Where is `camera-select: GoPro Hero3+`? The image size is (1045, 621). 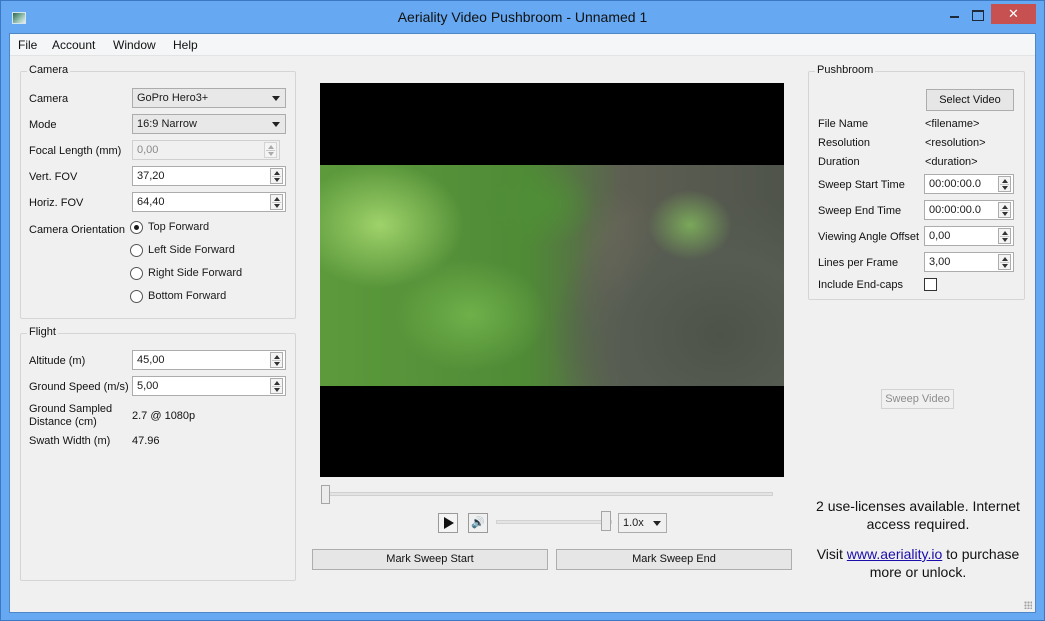 camera-select: GoPro Hero3+ is located at coordinates (209, 98).